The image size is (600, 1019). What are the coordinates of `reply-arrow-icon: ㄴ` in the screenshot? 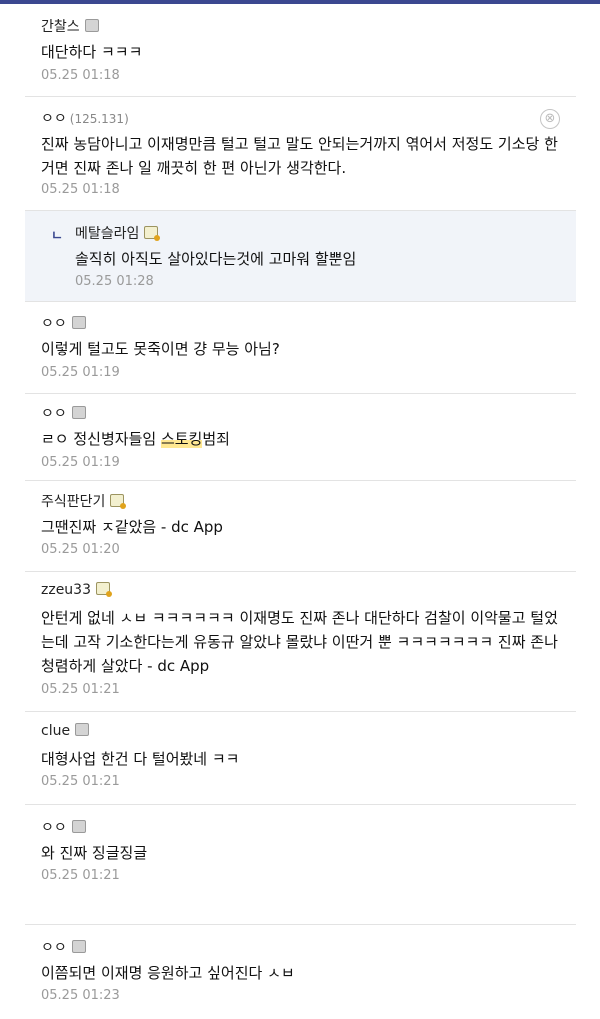 It's located at (57, 236).